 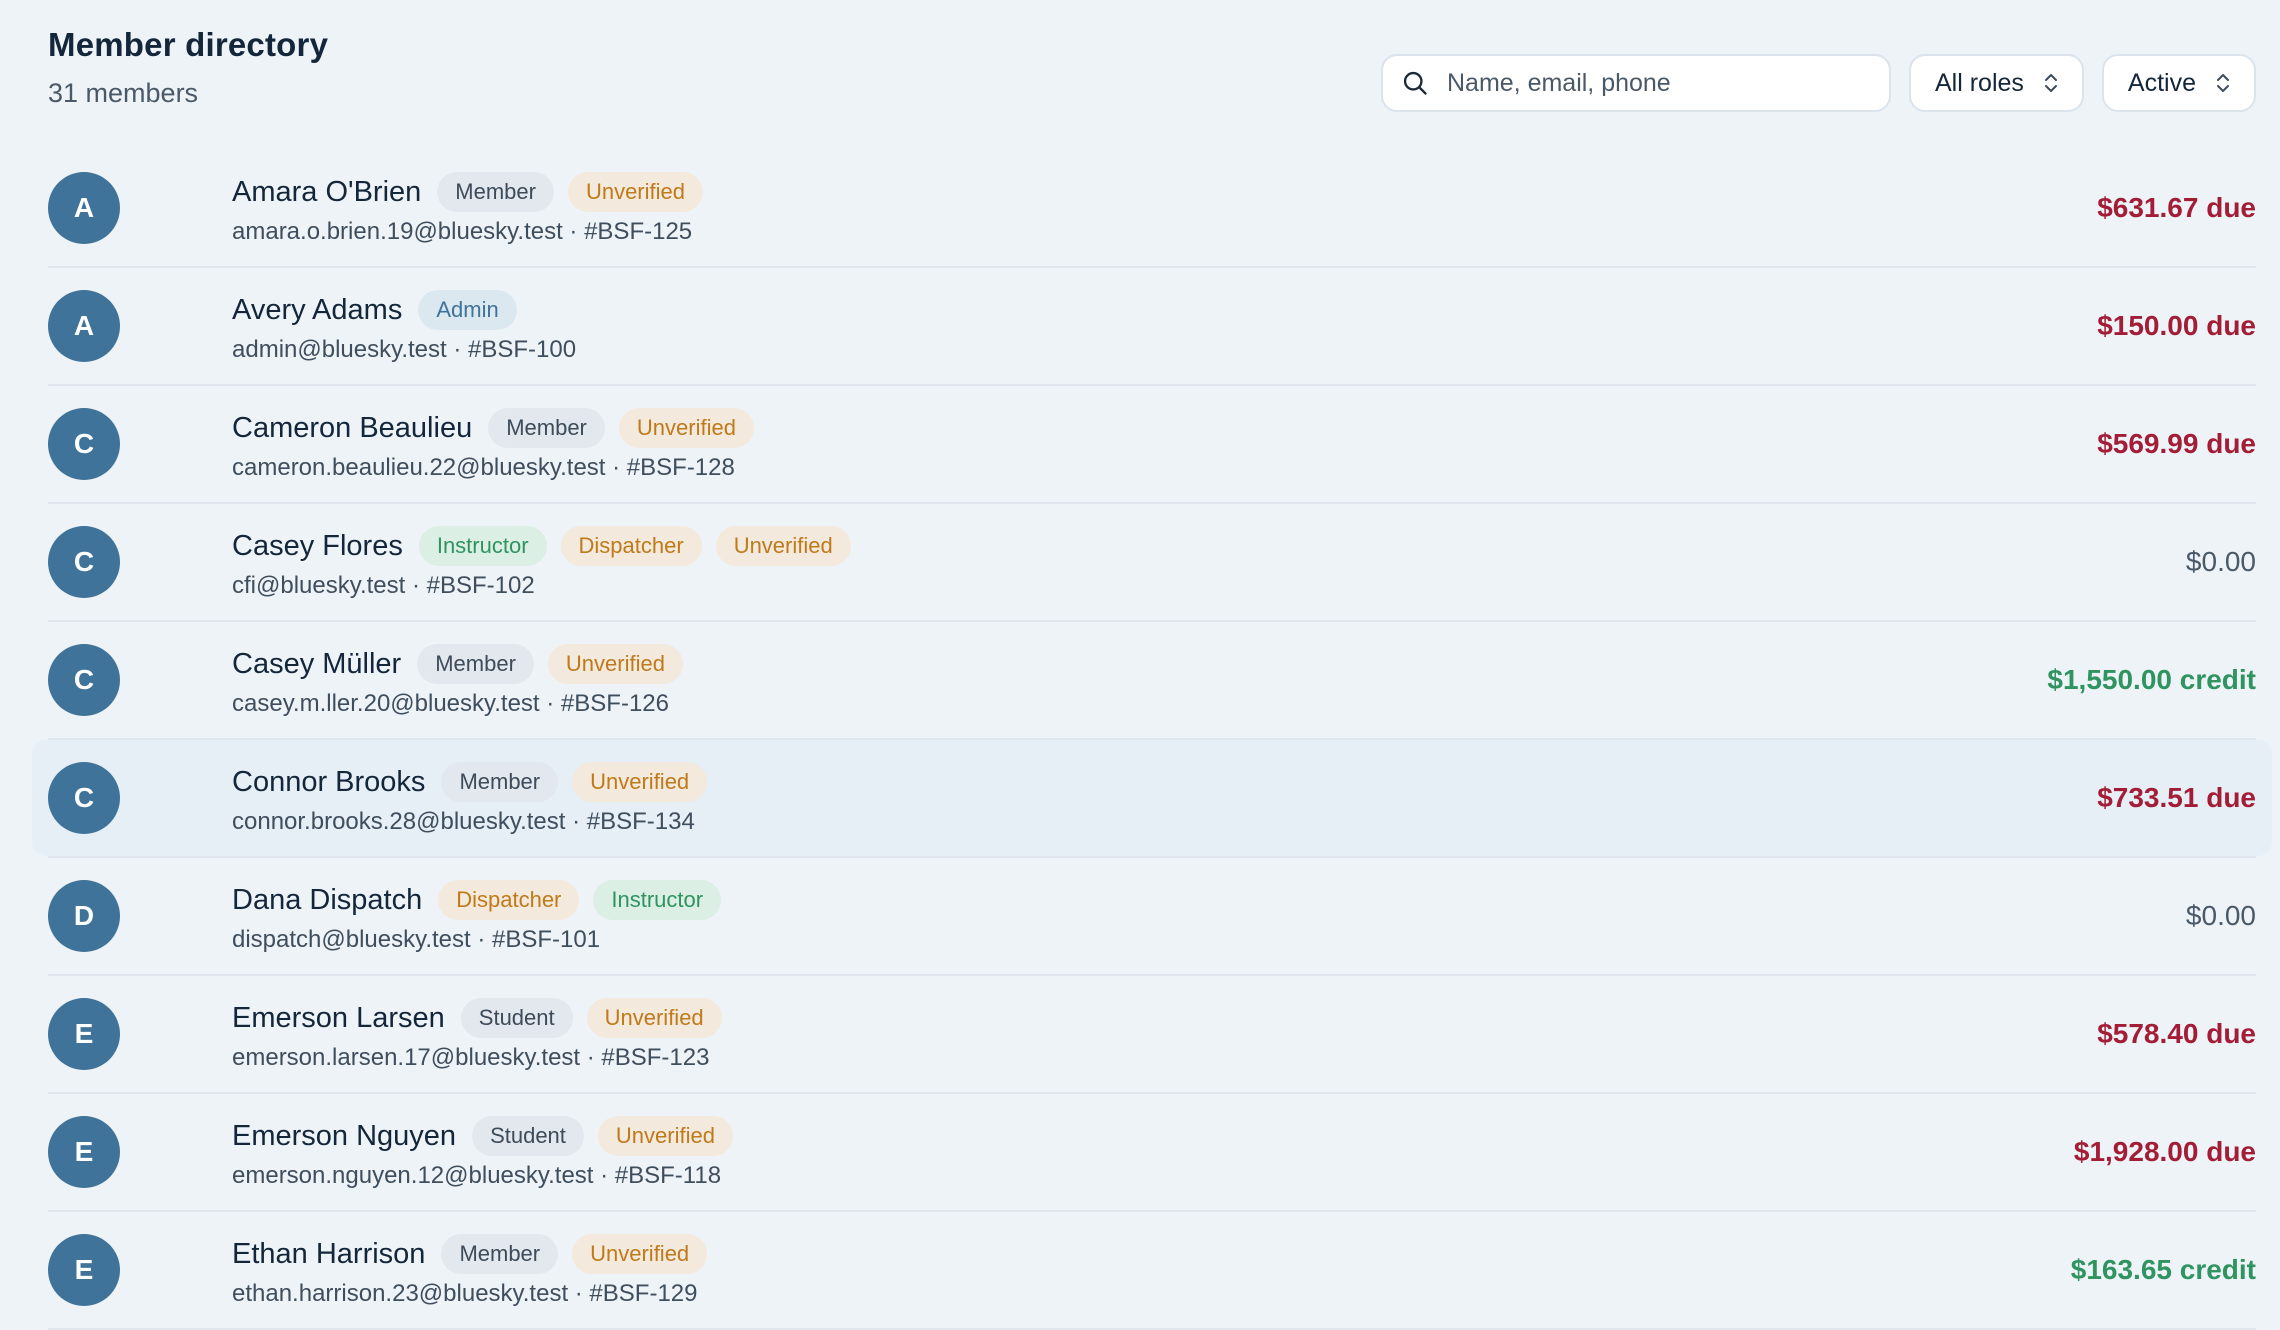 What do you see at coordinates (2164, 1151) in the screenshot?
I see `member-balance: $1,928.00 due` at bounding box center [2164, 1151].